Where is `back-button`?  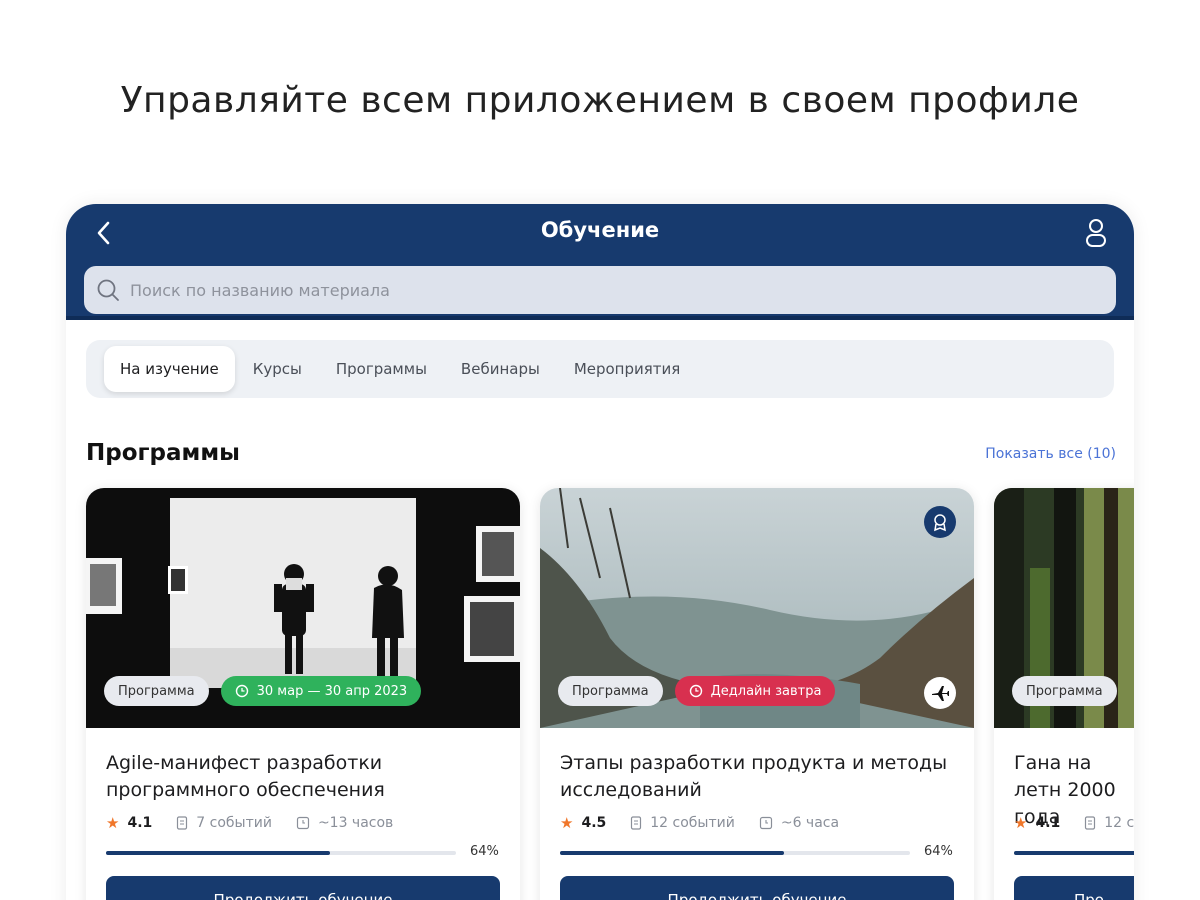 back-button is located at coordinates (103, 233).